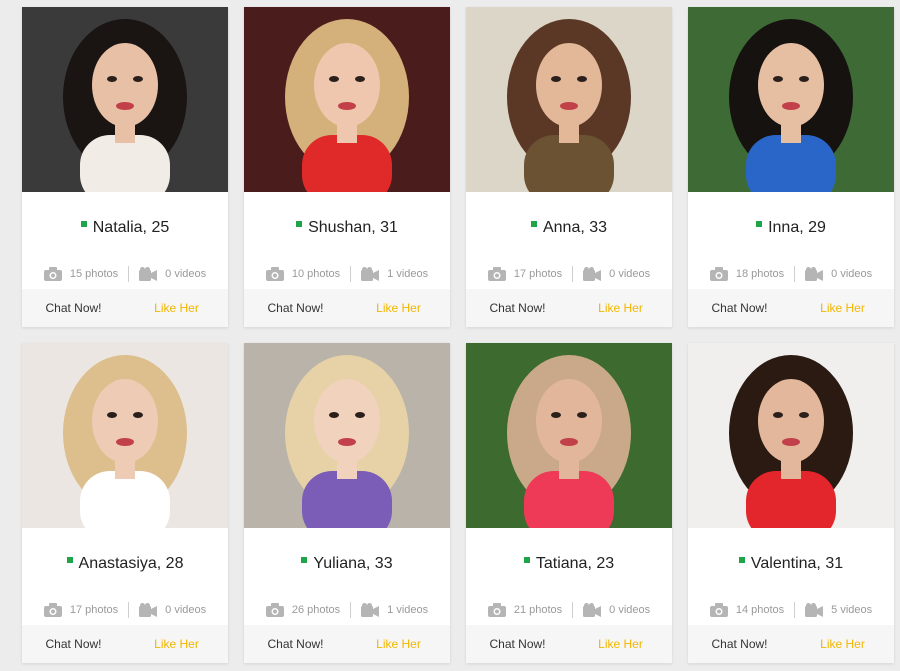  I want to click on profile-media-stats: 10 photos 1 videos, so click(347, 274).